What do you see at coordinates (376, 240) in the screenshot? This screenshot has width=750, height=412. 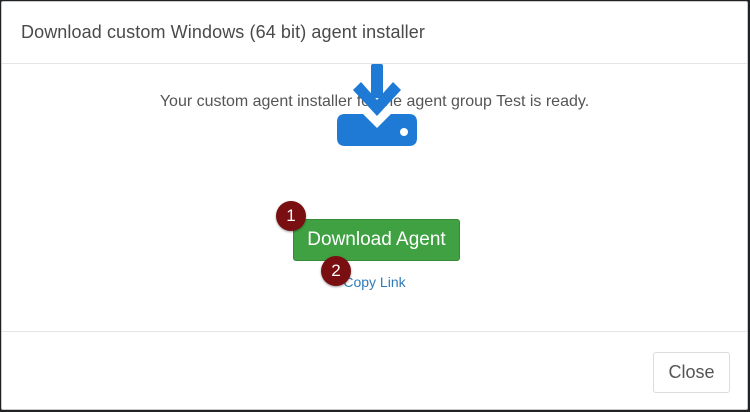 I see `download-agent-button: Download Agent` at bounding box center [376, 240].